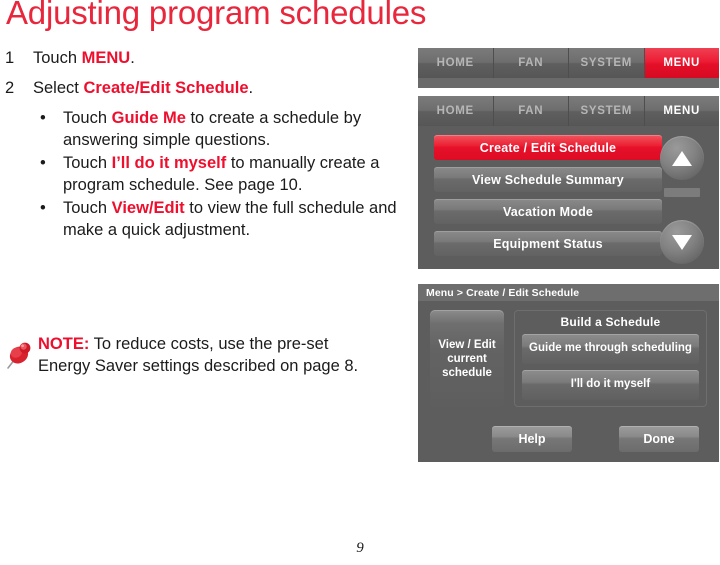 The image size is (720, 565). I want to click on step-1: 1 Touch MENU., so click(200, 58).